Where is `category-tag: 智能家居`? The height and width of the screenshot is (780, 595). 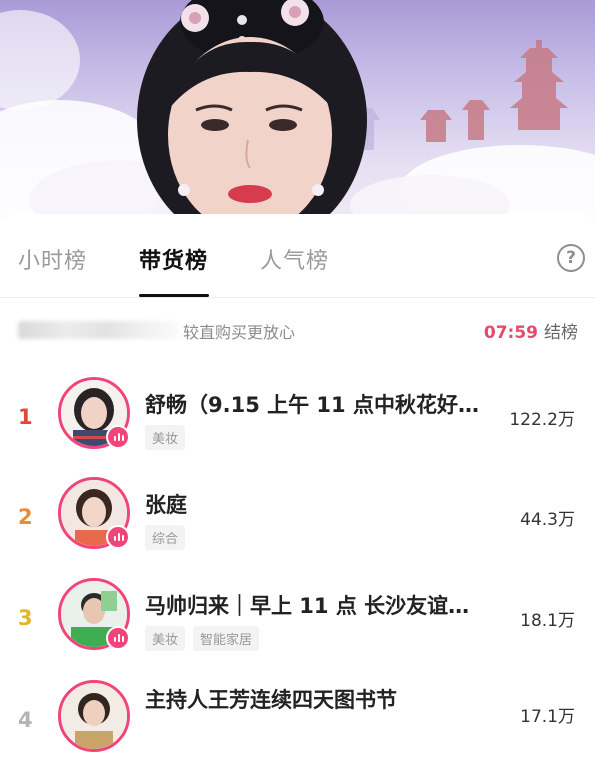 category-tag: 智能家居 is located at coordinates (226, 638).